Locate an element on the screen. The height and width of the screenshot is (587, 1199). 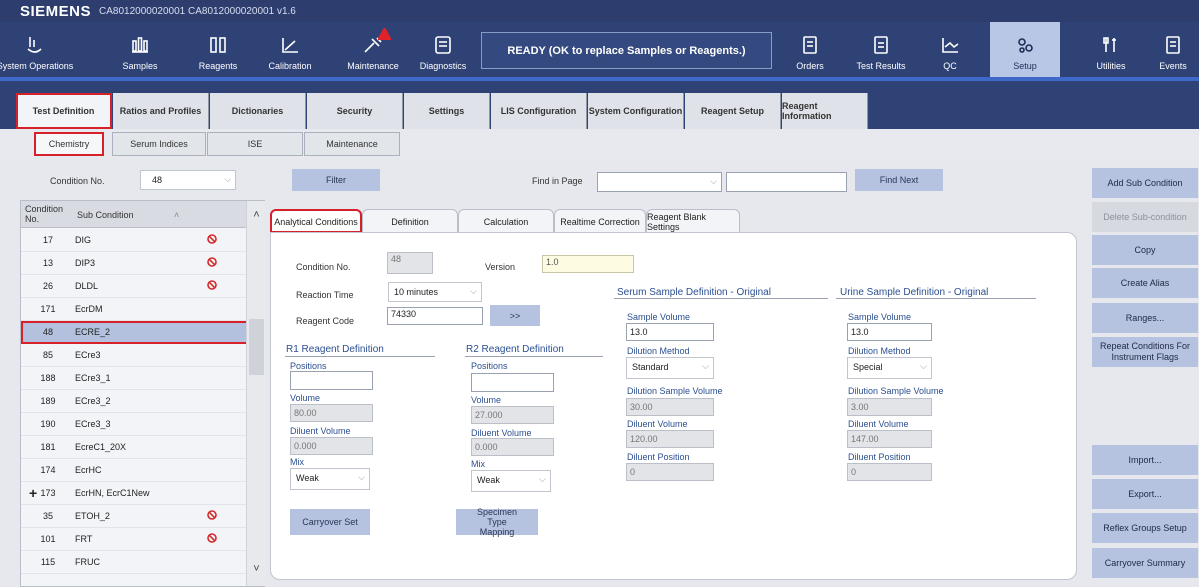
scrollbar-thumb is located at coordinates (256, 347).